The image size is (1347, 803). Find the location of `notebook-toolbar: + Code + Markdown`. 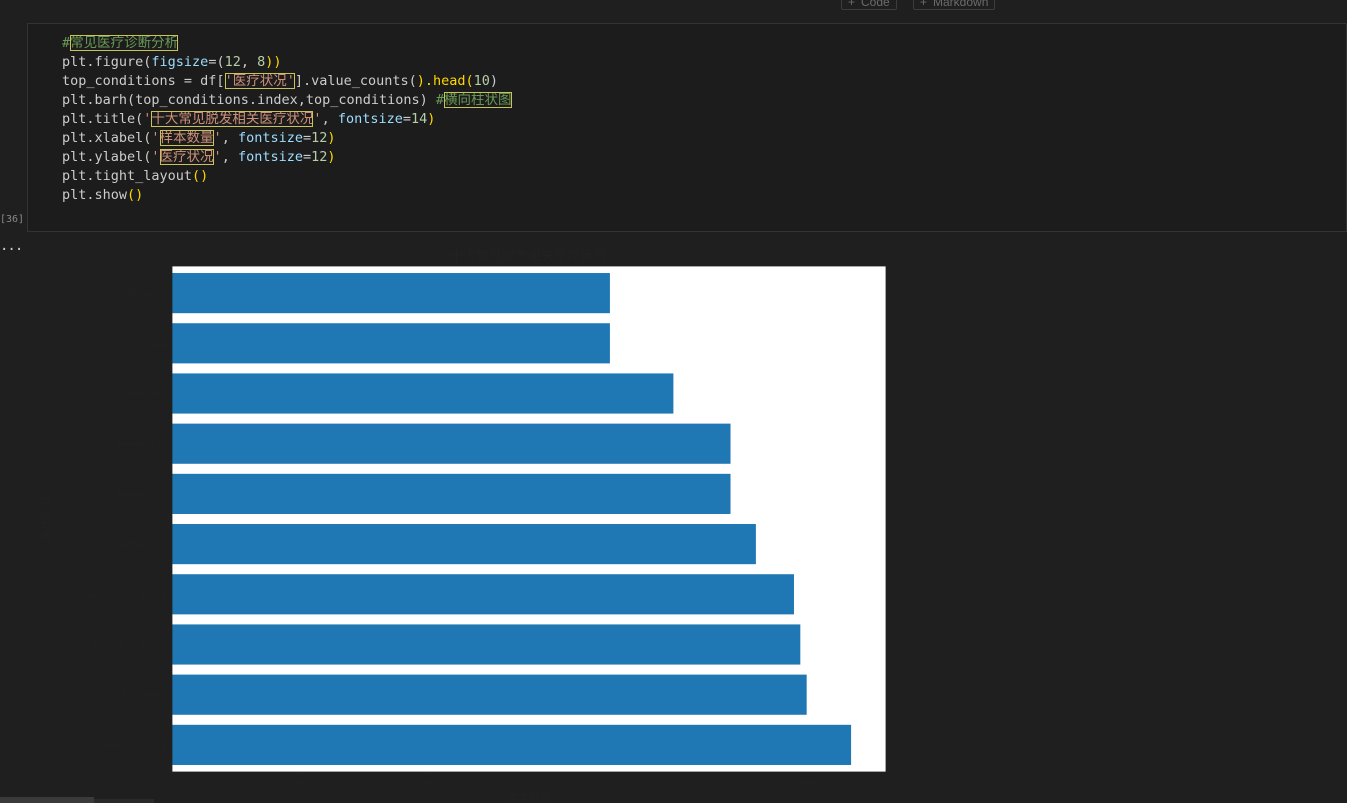

notebook-toolbar: + Code + Markdown is located at coordinates (673, 7).